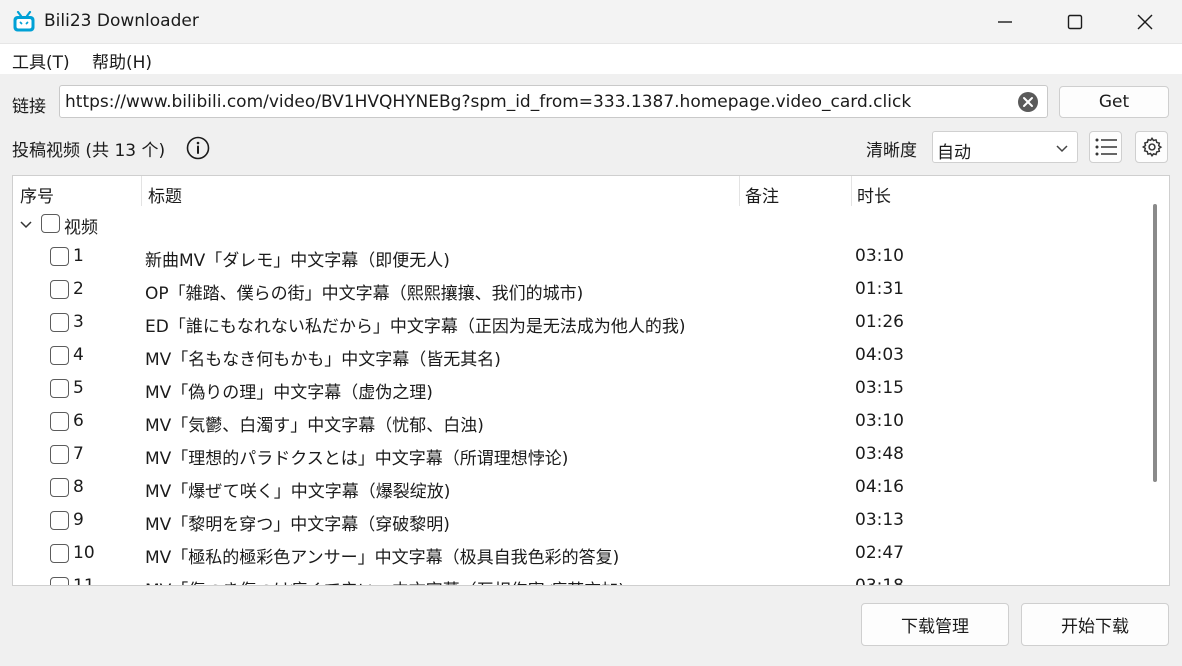  What do you see at coordinates (591, 59) in the screenshot?
I see `menu-bar: 工具(T) 帮助(H)` at bounding box center [591, 59].